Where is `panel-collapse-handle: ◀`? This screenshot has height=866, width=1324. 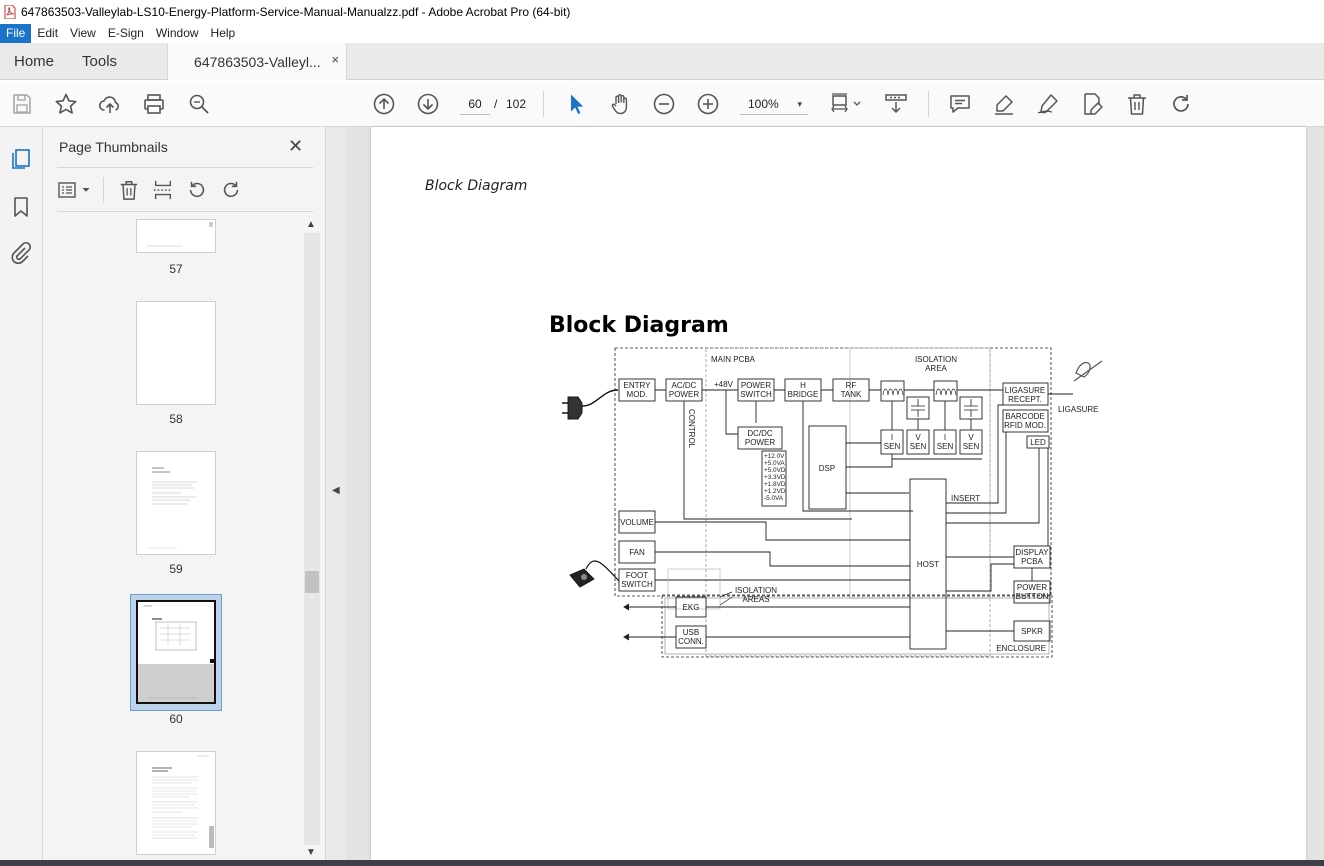
panel-collapse-handle: ◀ is located at coordinates (336, 493).